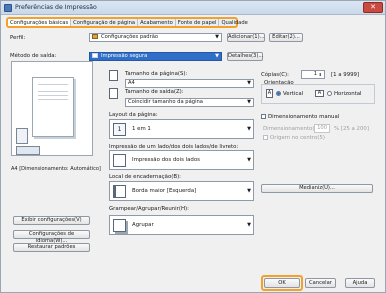 The image size is (386, 293). Describe the element at coordinates (165, 102) in the screenshot. I see `output-size-value: Coincidir tamanho da página` at that location.